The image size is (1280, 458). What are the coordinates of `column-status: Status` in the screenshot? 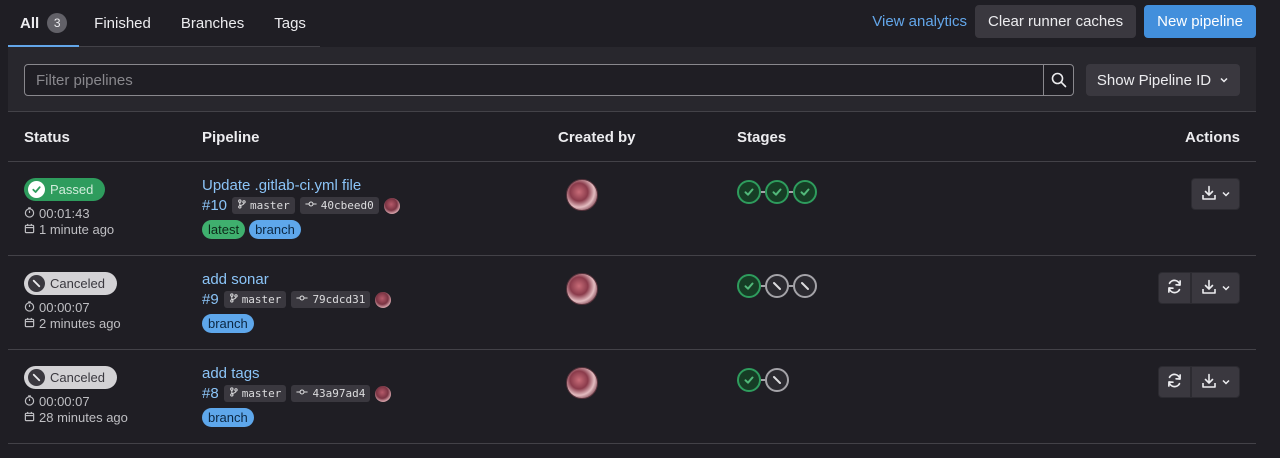 It's located at (47, 137).